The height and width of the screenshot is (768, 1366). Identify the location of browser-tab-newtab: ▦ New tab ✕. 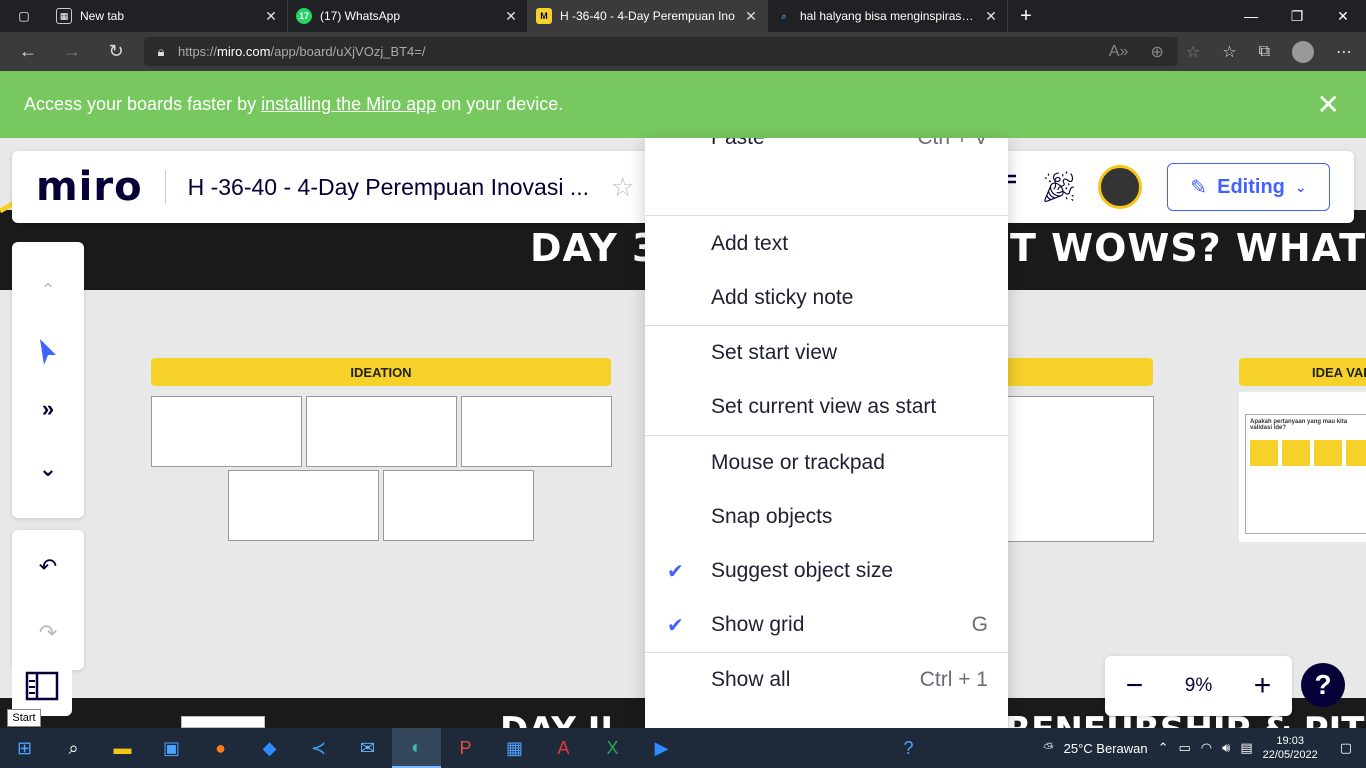
(168, 16).